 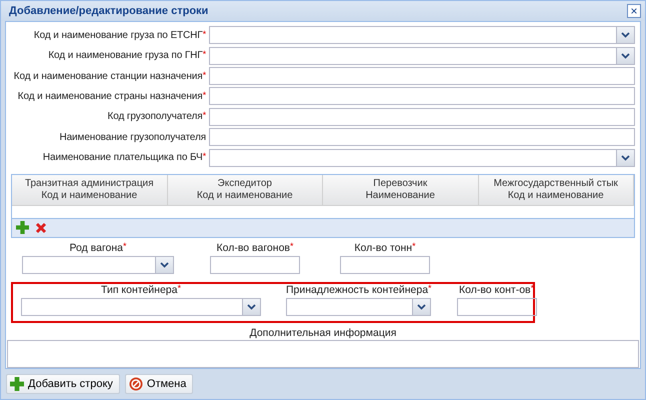 What do you see at coordinates (63, 384) in the screenshot?
I see `add-button: Добавить строку` at bounding box center [63, 384].